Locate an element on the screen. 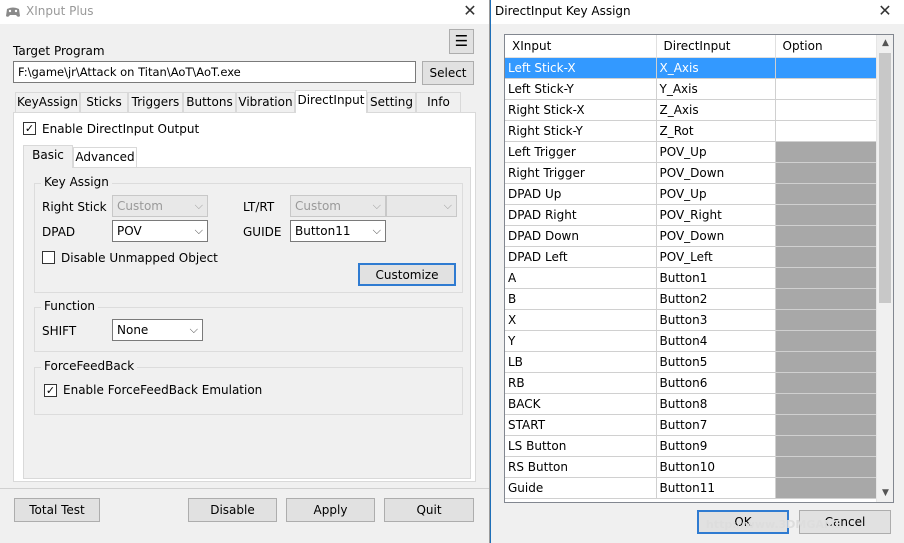 This screenshot has width=904, height=543. table-row: RB Button6 is located at coordinates (691, 383).